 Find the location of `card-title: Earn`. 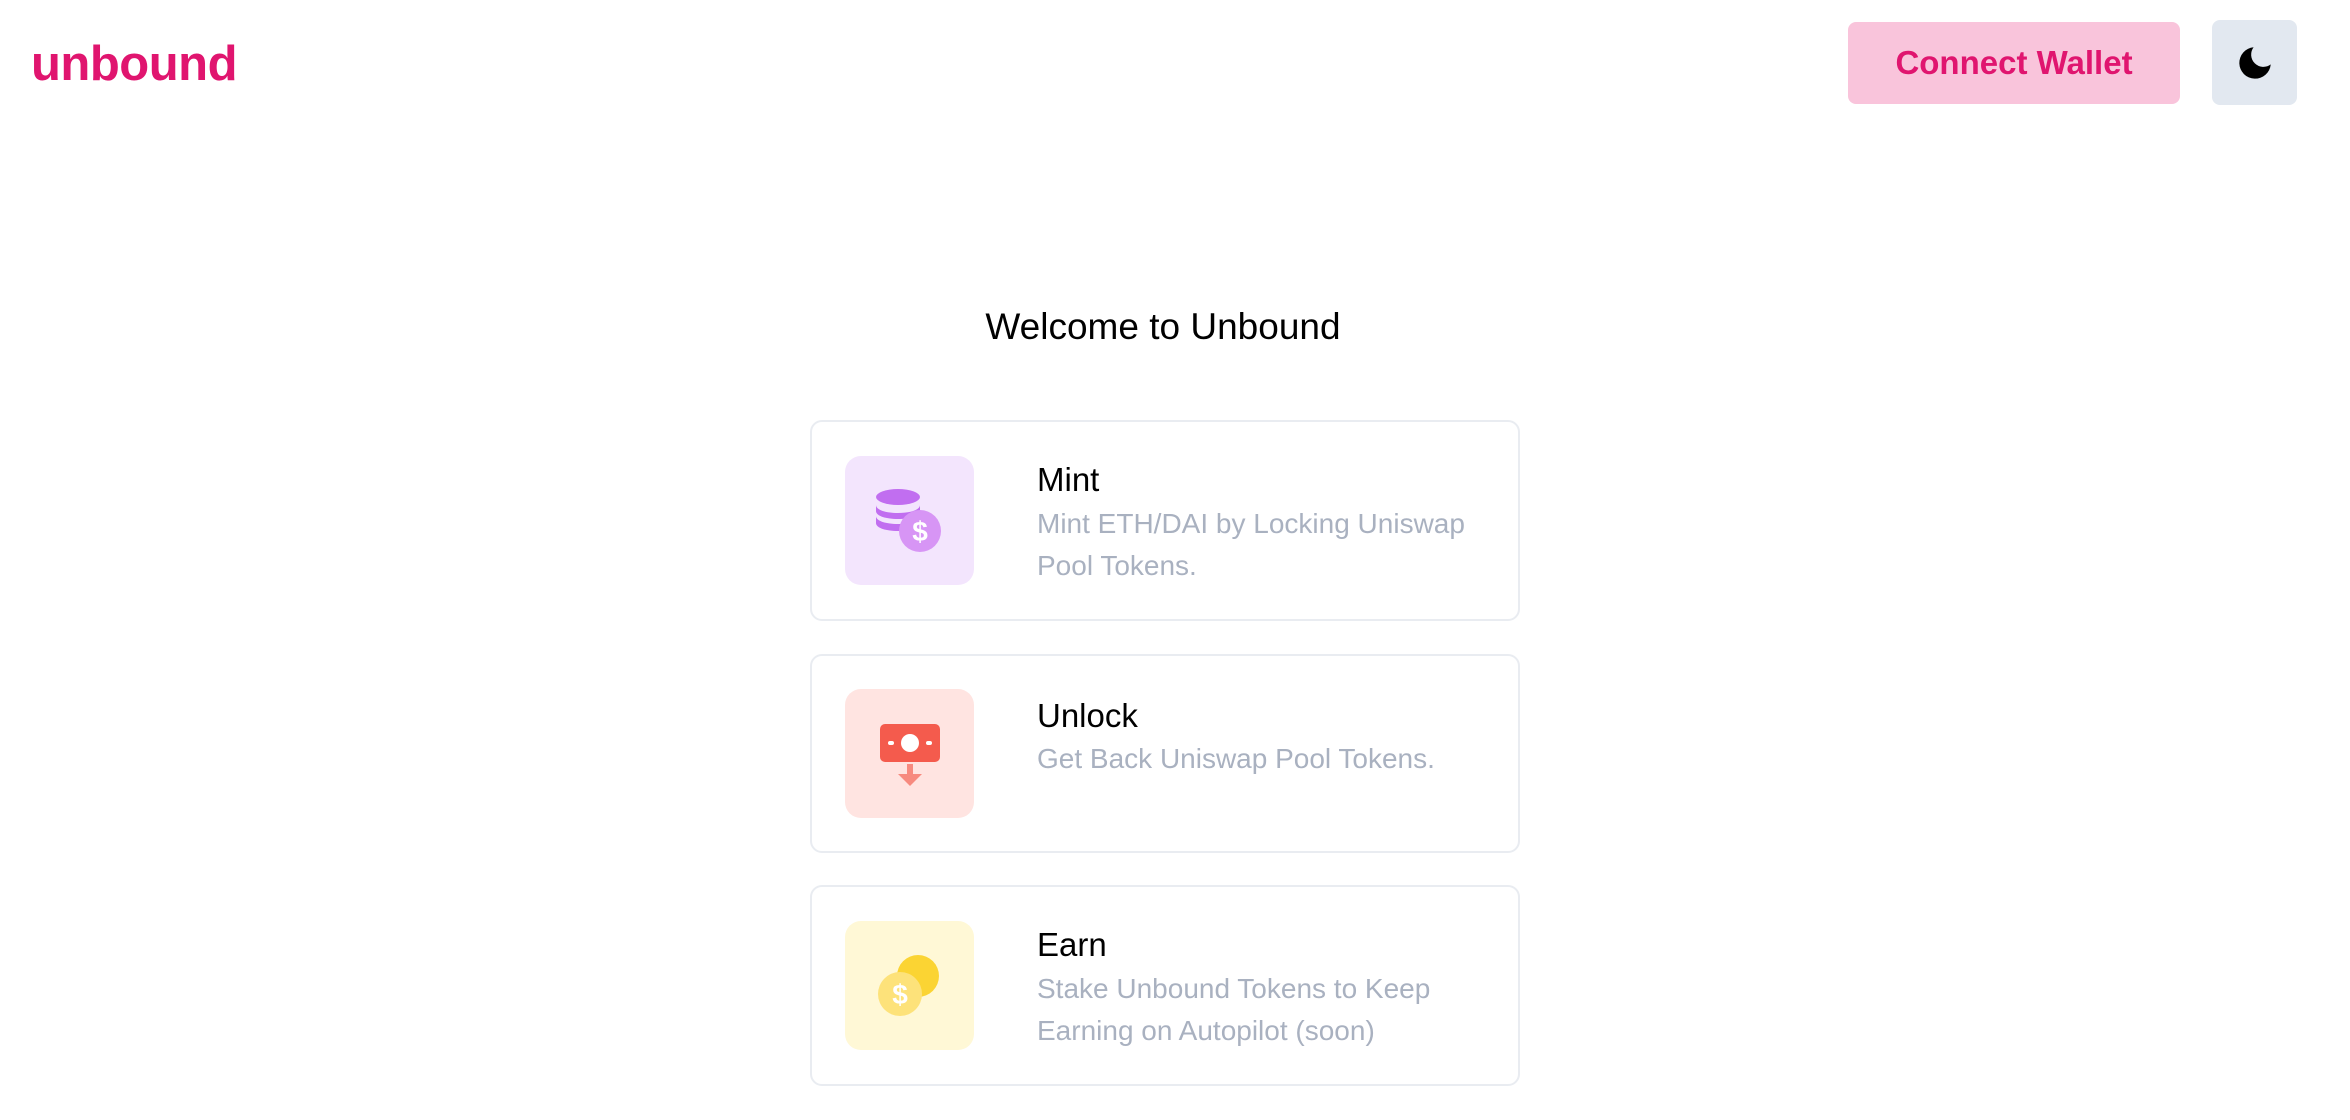

card-title: Earn is located at coordinates (1072, 944).